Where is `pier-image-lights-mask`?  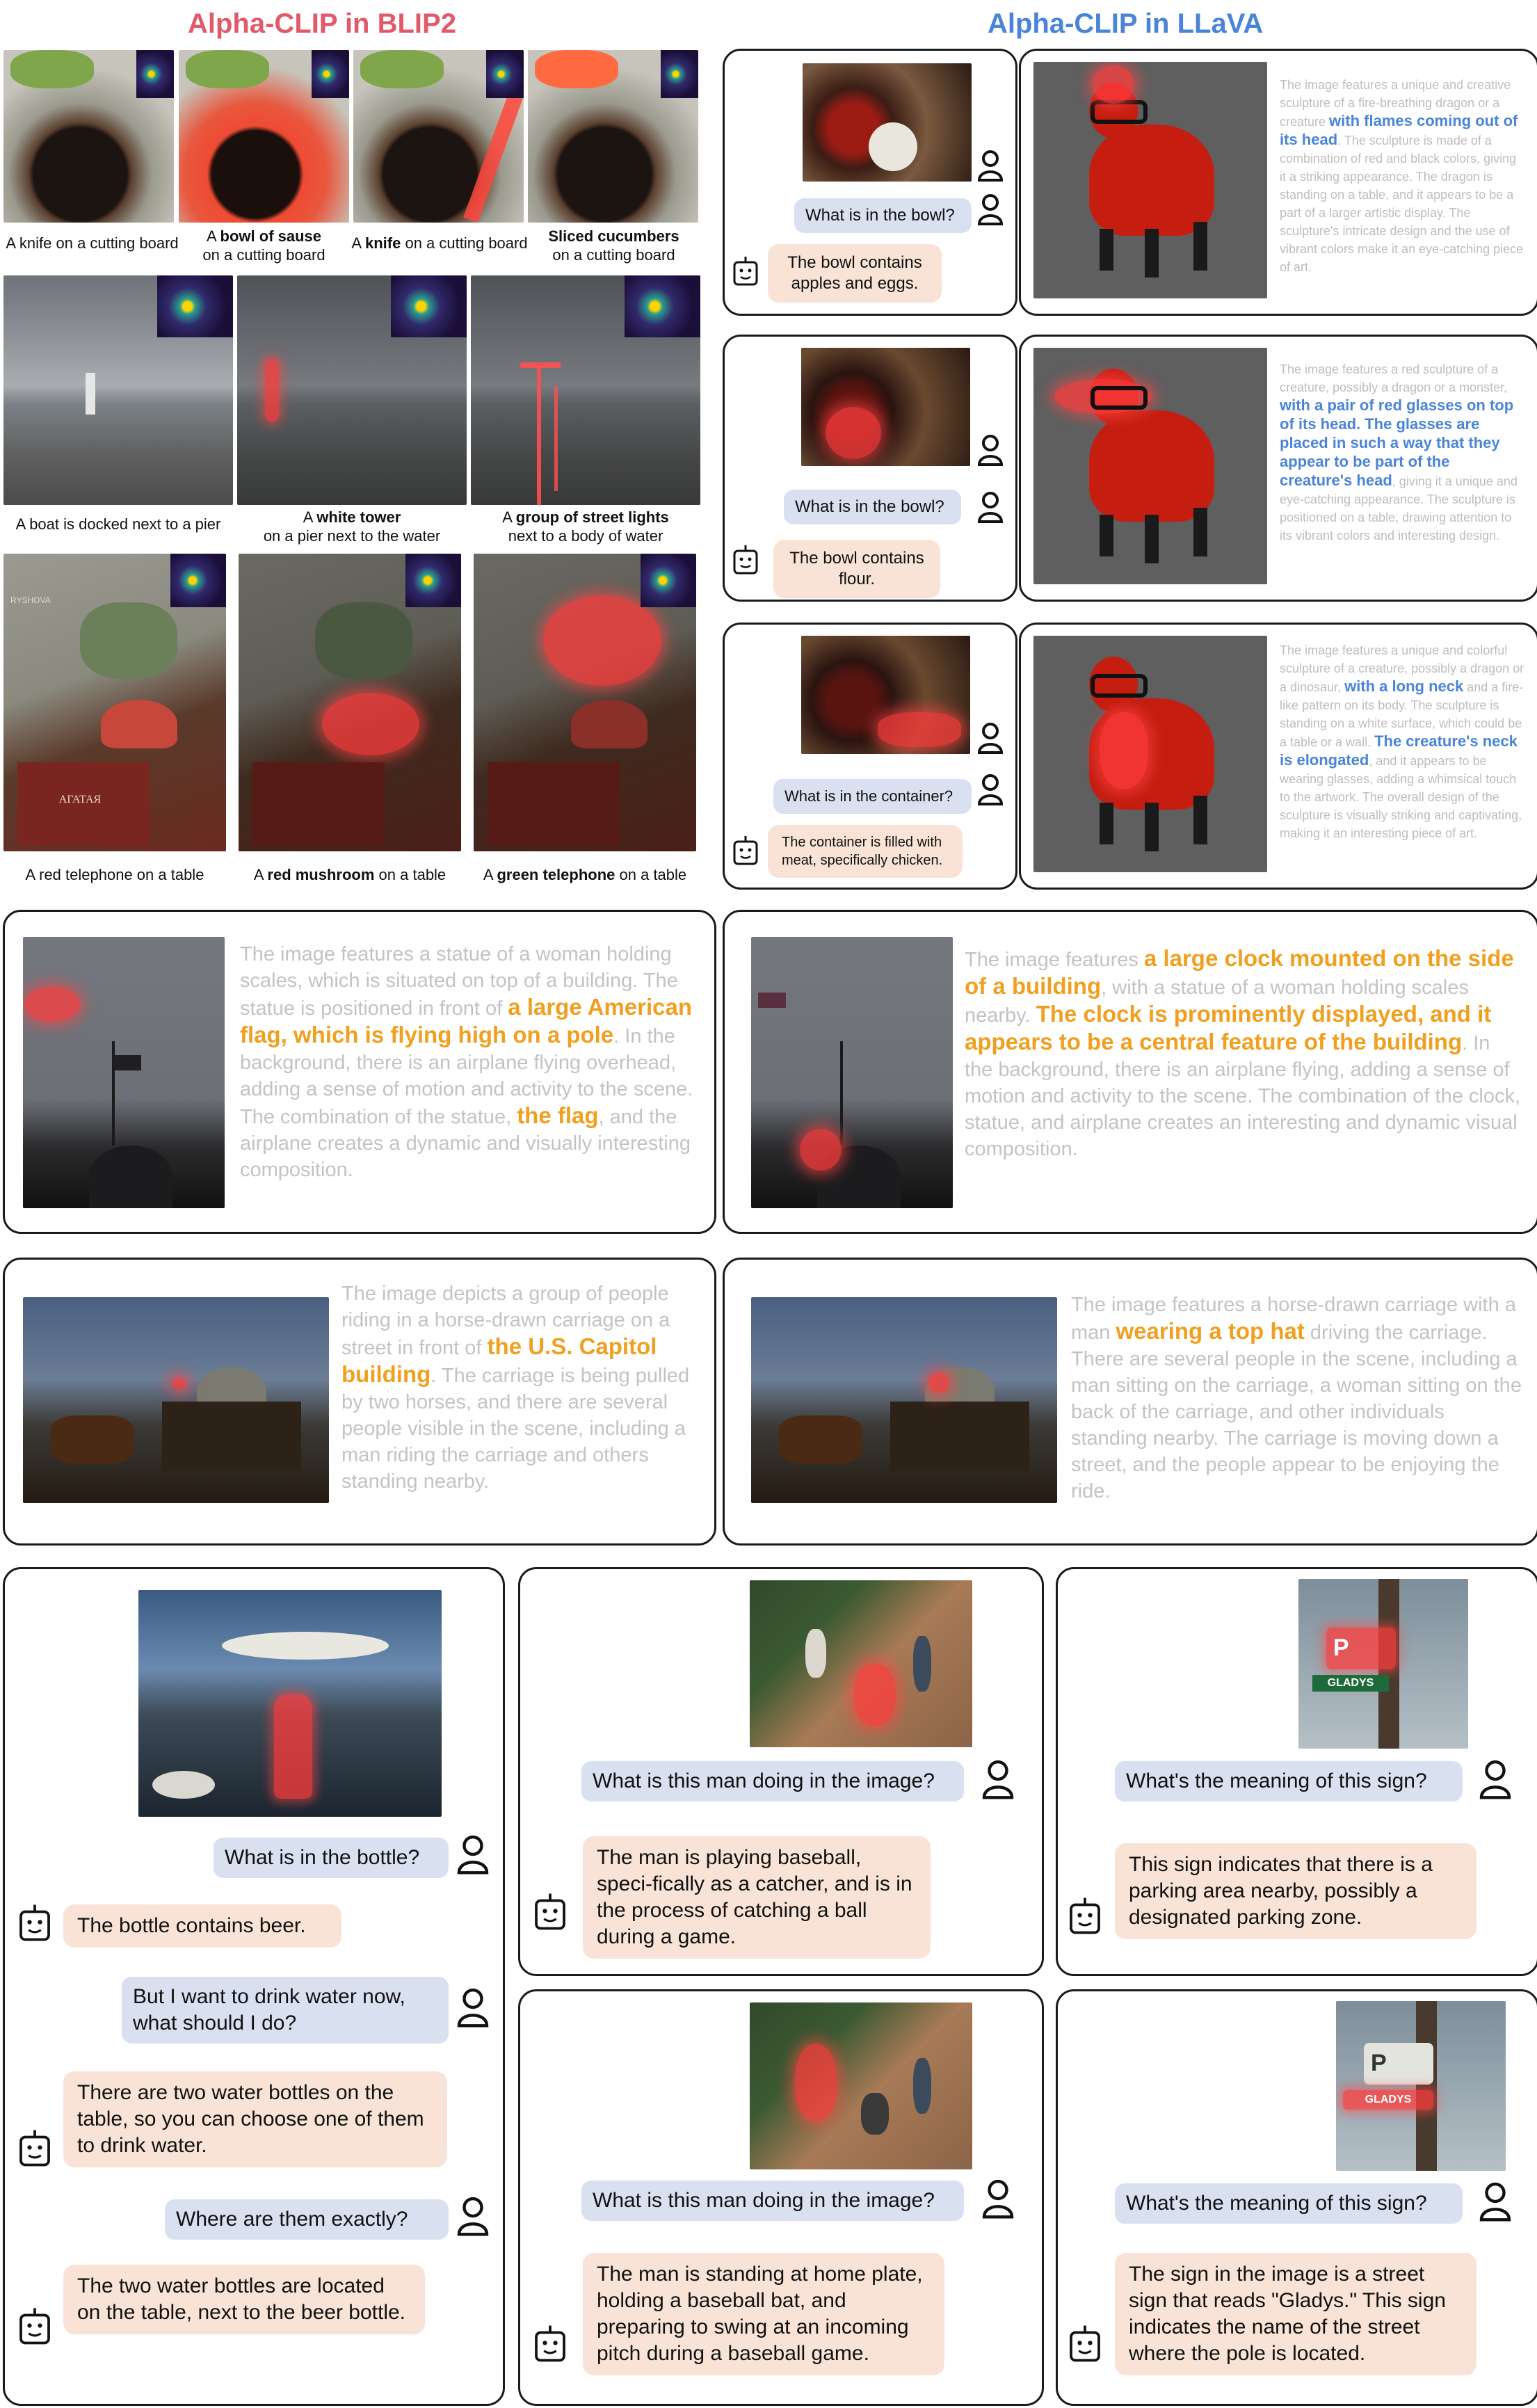
pier-image-lights-mask is located at coordinates (585, 390).